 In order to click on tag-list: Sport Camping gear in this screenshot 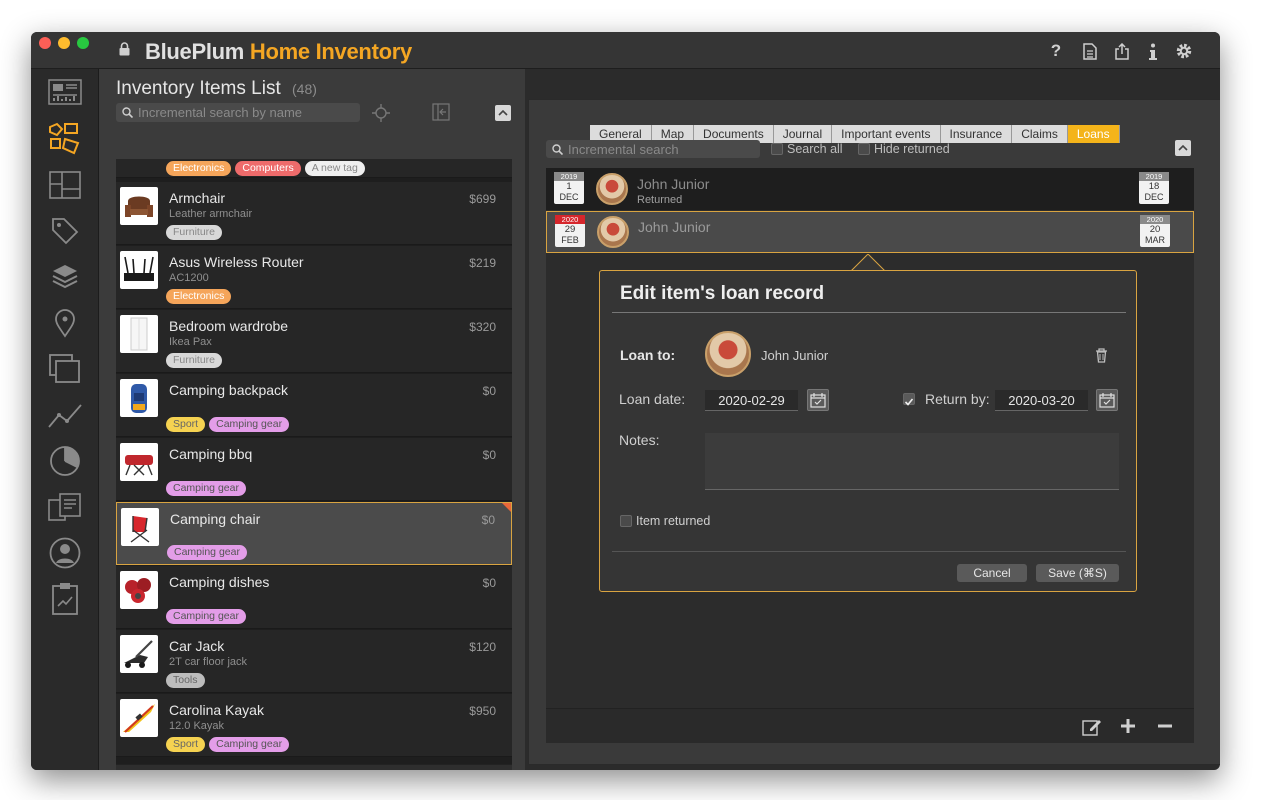, I will do `click(228, 424)`.